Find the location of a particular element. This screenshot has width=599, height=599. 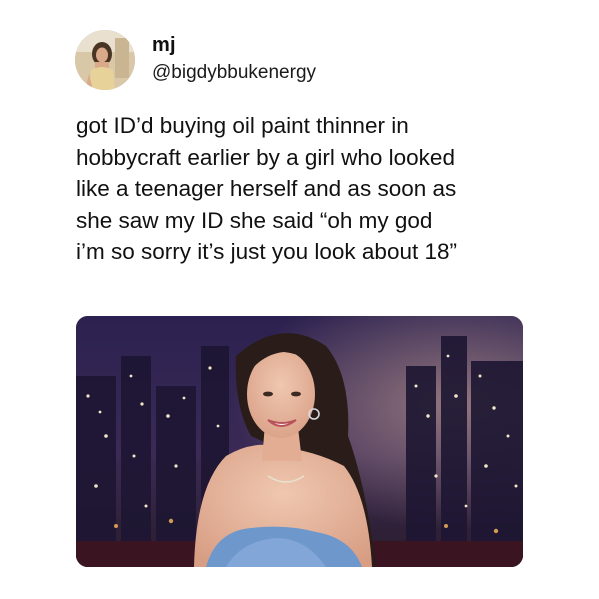

avatar is located at coordinates (105, 60).